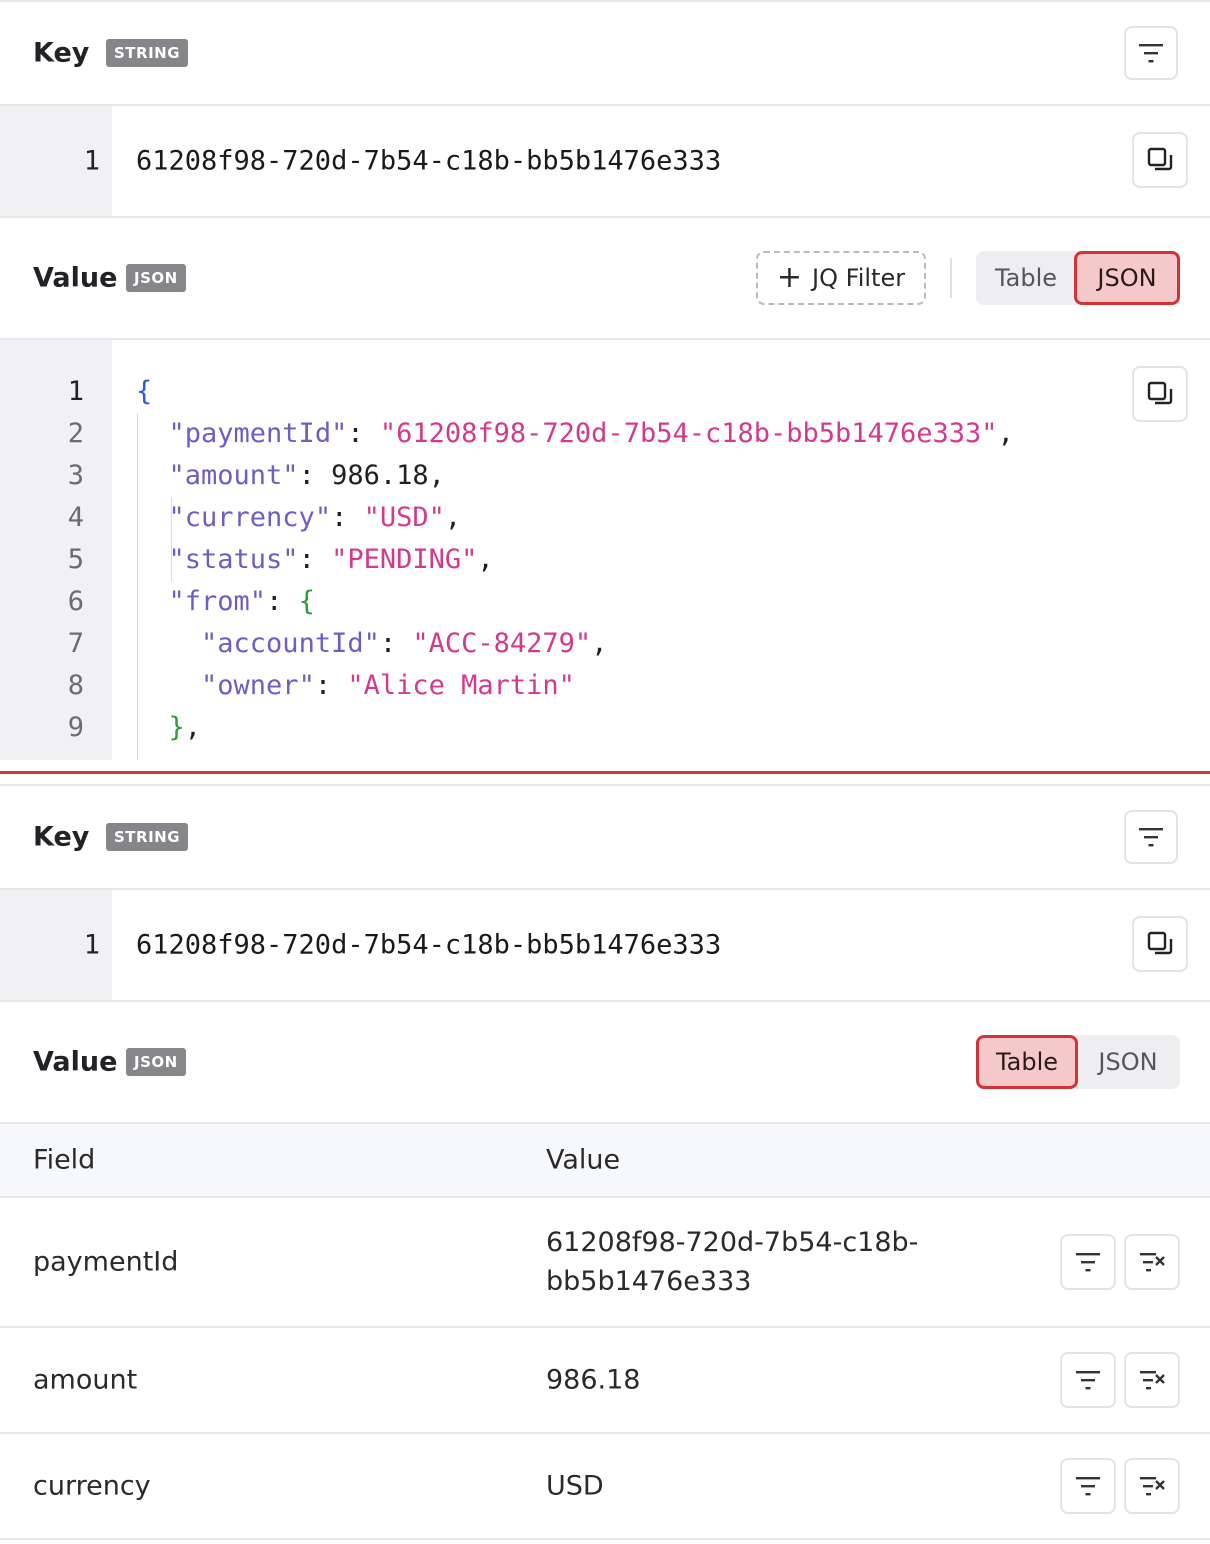  What do you see at coordinates (605, 602) in the screenshot?
I see `code-line: 6 "from": {` at bounding box center [605, 602].